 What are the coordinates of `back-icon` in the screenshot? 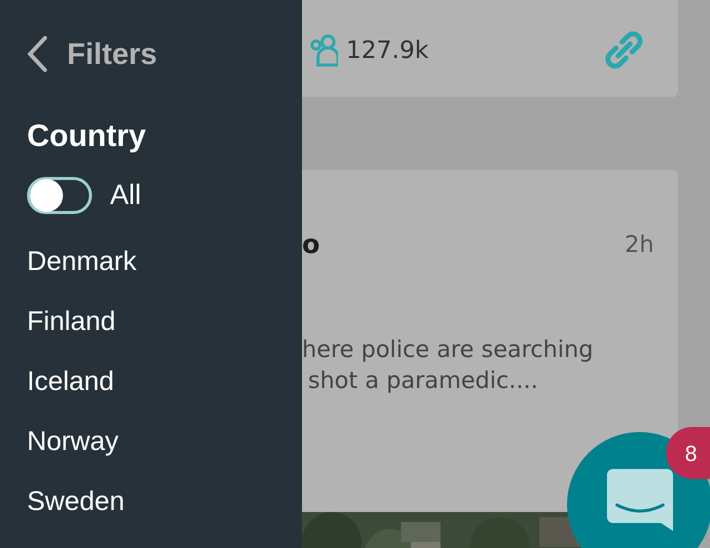 It's located at (37, 54).